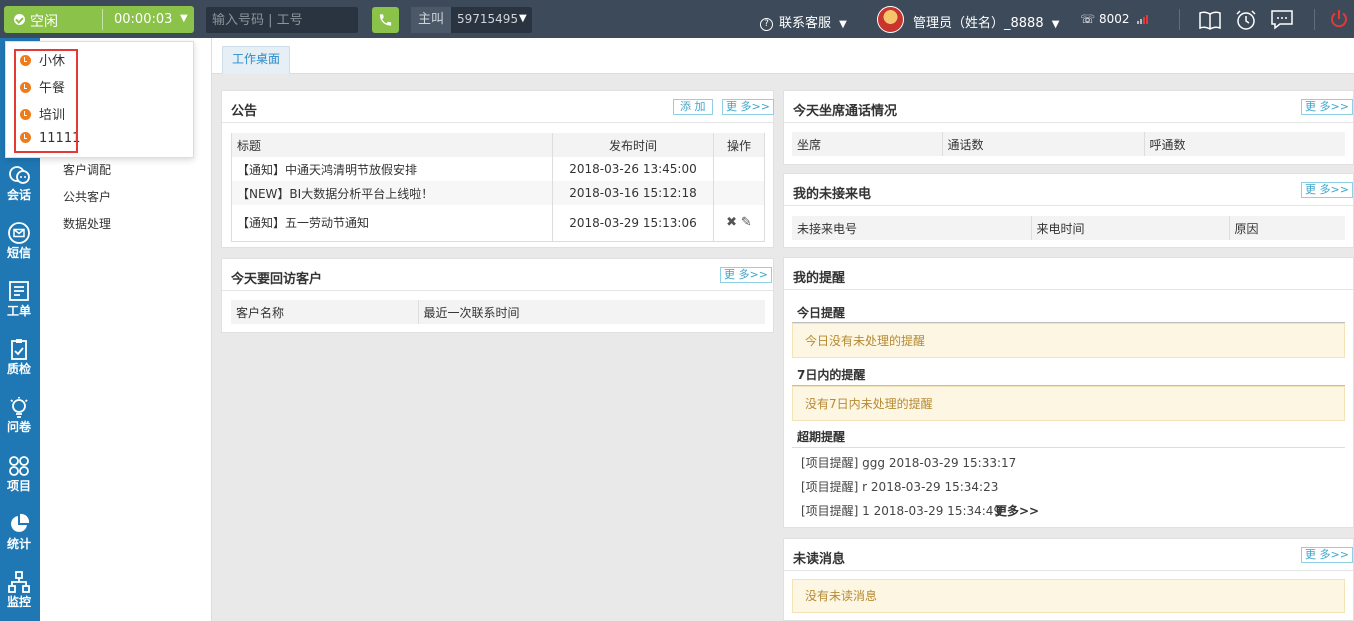  I want to click on status-option-custom: 11111, so click(50, 141).